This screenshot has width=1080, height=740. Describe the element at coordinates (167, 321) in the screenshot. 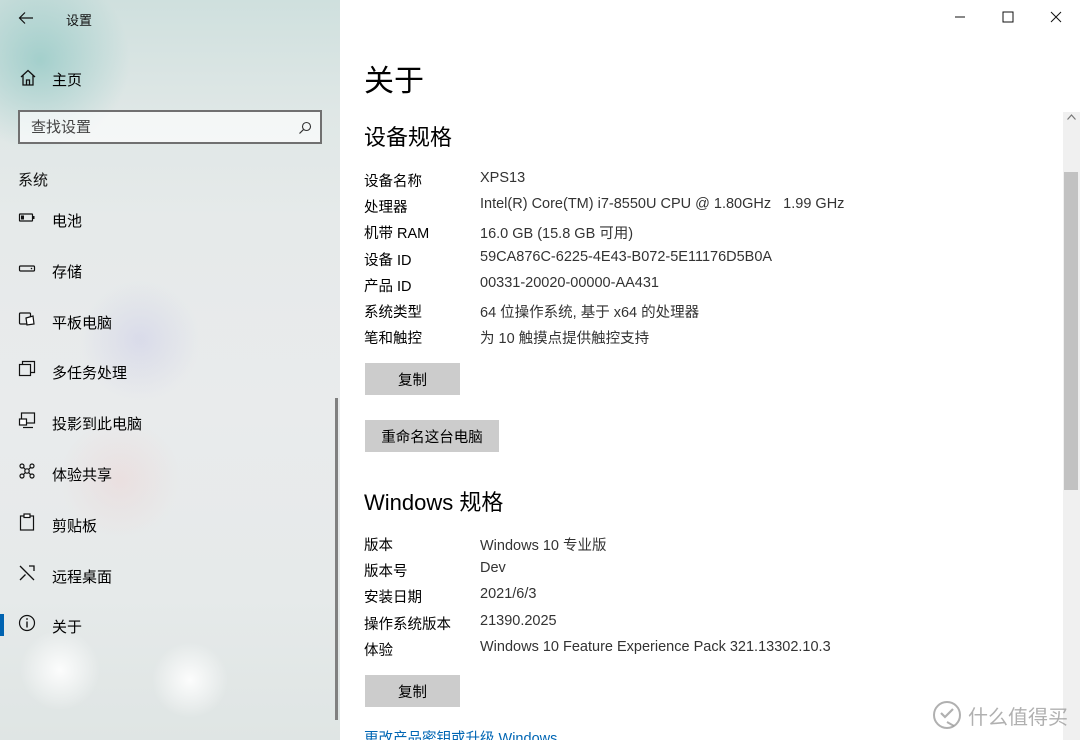

I see `sidebar-item-tablet: 平板电脑` at that location.